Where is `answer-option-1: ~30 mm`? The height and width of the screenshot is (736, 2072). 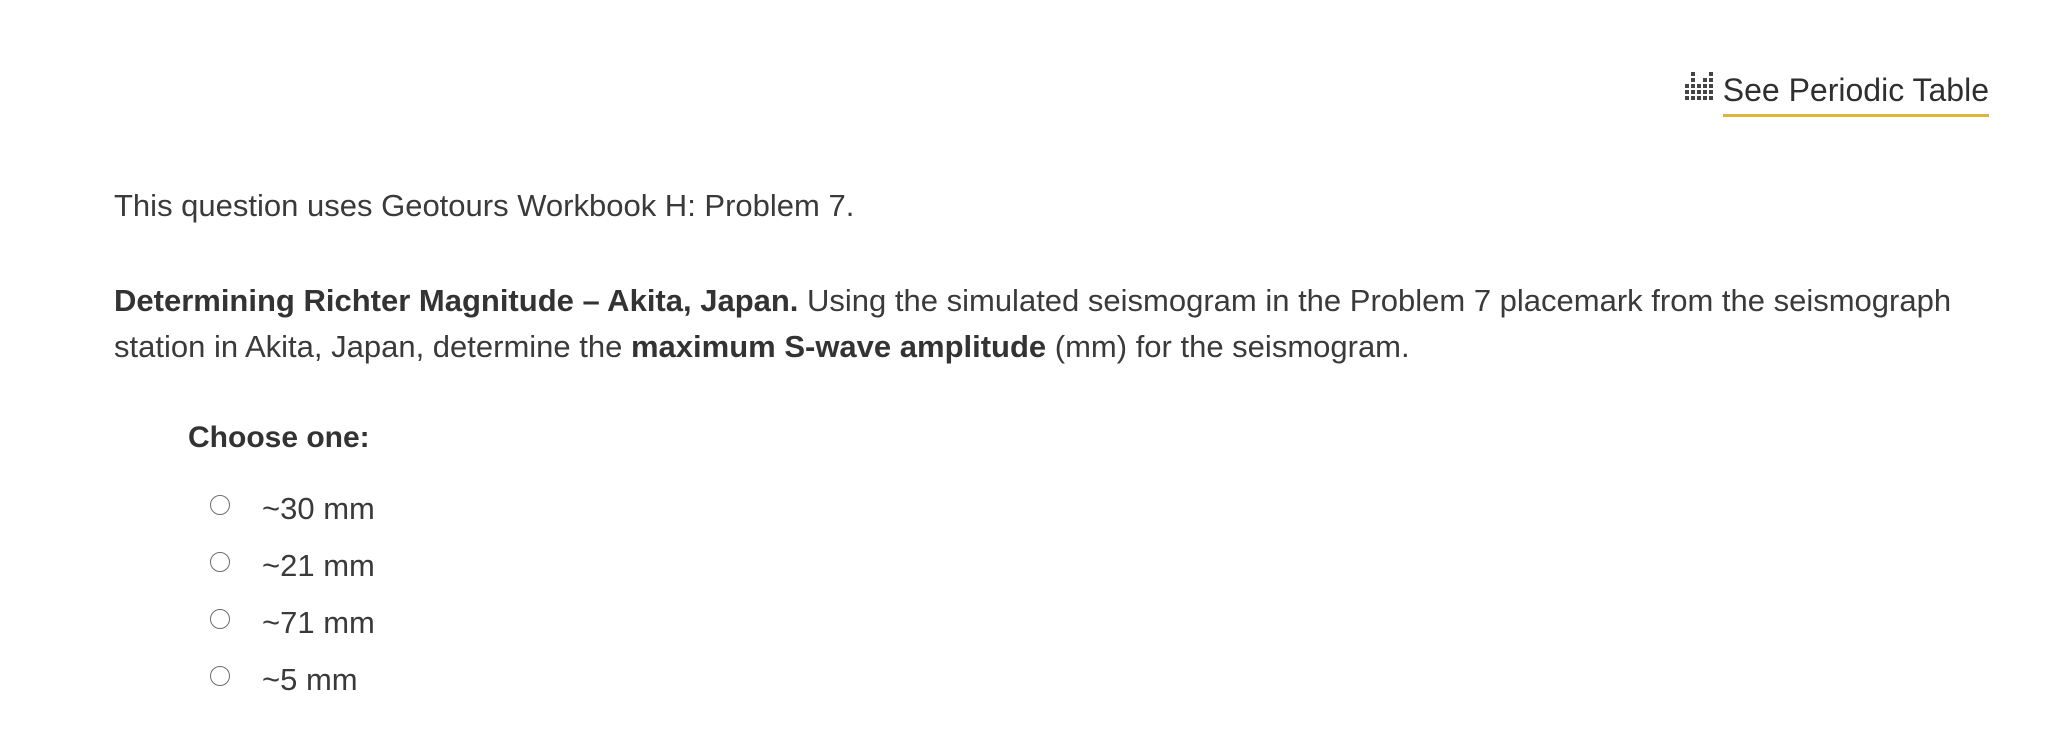 answer-option-1: ~30 mm is located at coordinates (281, 508).